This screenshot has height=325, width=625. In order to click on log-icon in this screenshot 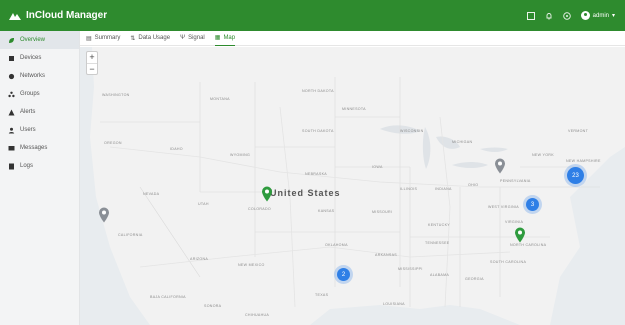, I will do `click(11, 166)`.